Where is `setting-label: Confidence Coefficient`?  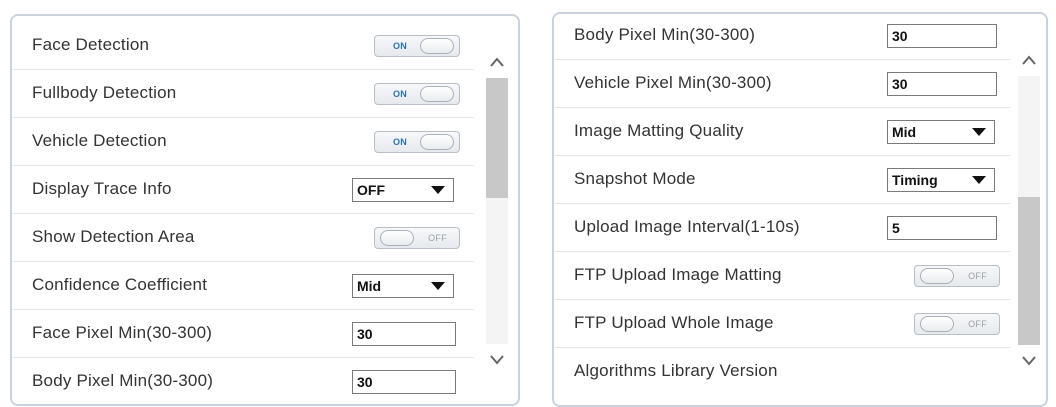 setting-label: Confidence Coefficient is located at coordinates (120, 284).